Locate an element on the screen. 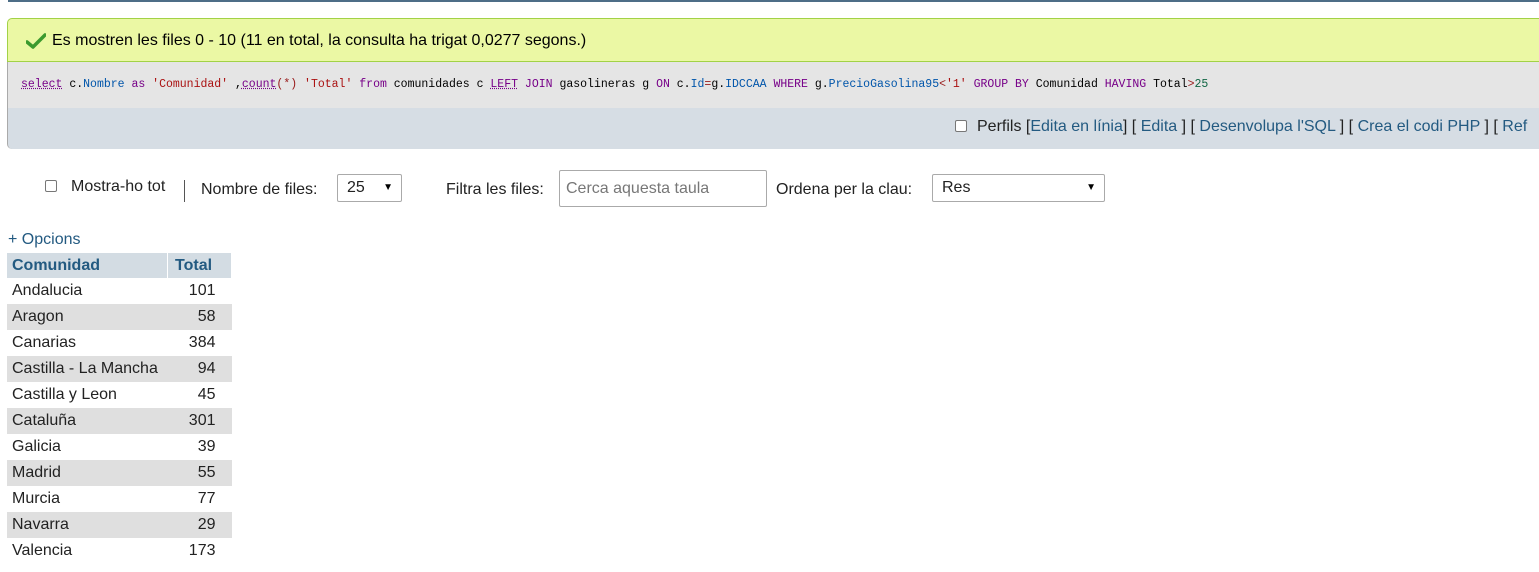 Image resolution: width=1539 pixels, height=572 pixels. sql-token: comunidades c is located at coordinates (442, 84).